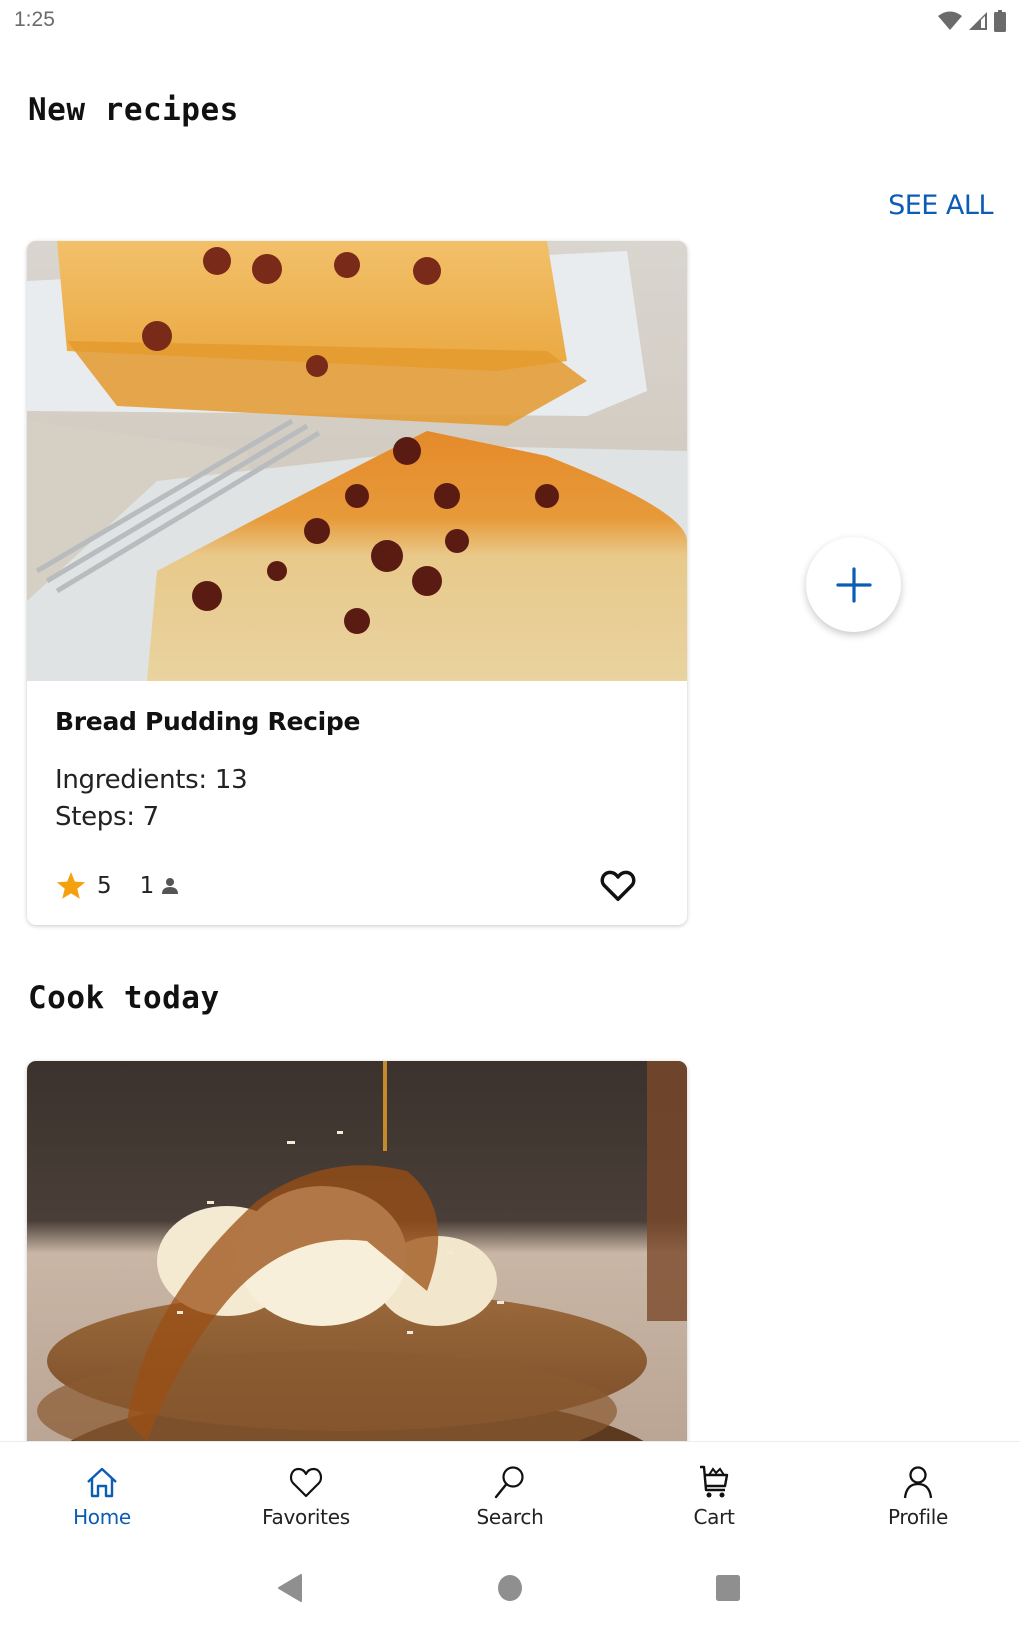 The image size is (1020, 1632). Describe the element at coordinates (124, 998) in the screenshot. I see `cook-today-title: Cook today` at that location.